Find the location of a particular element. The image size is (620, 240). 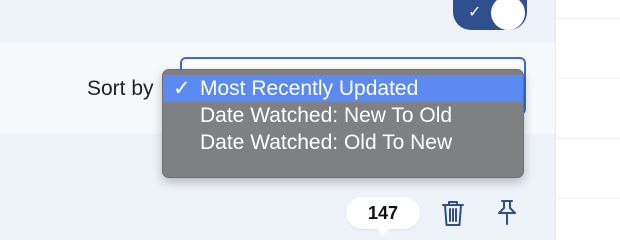

toggle-switch: ✓ is located at coordinates (490, 15).